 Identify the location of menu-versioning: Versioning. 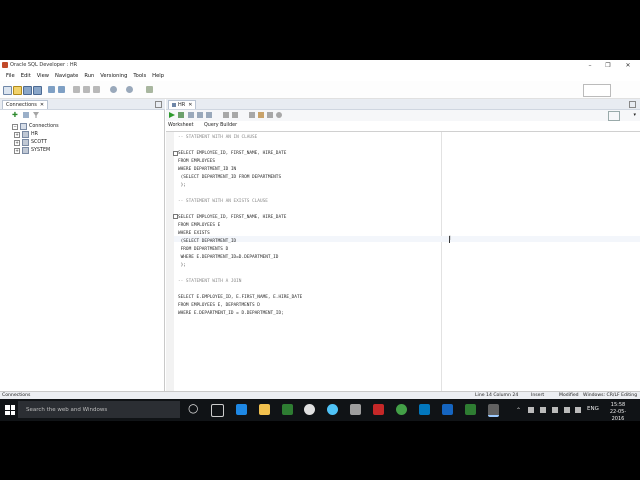
(113, 76).